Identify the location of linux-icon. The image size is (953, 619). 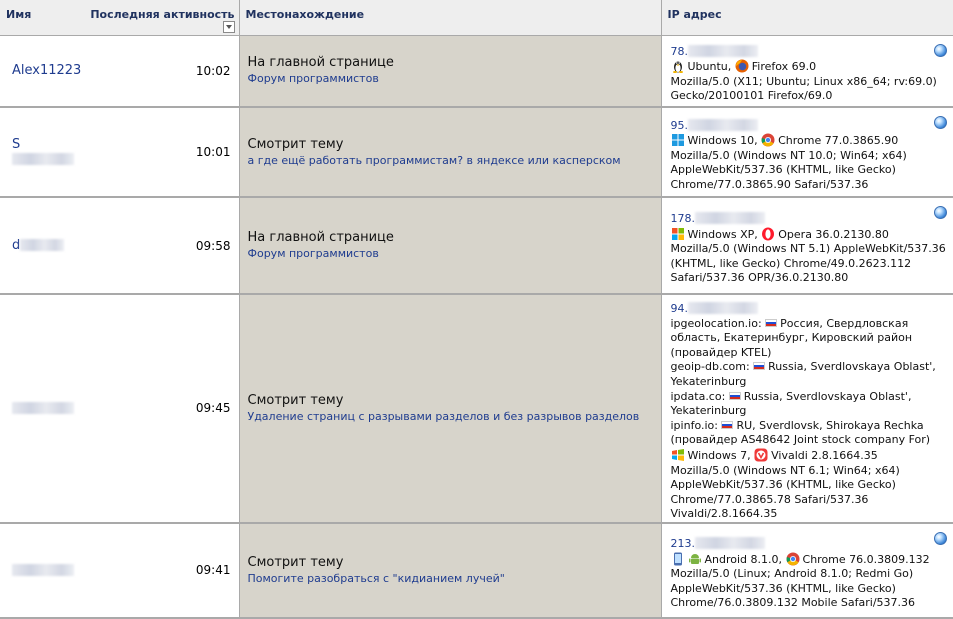
(677, 67).